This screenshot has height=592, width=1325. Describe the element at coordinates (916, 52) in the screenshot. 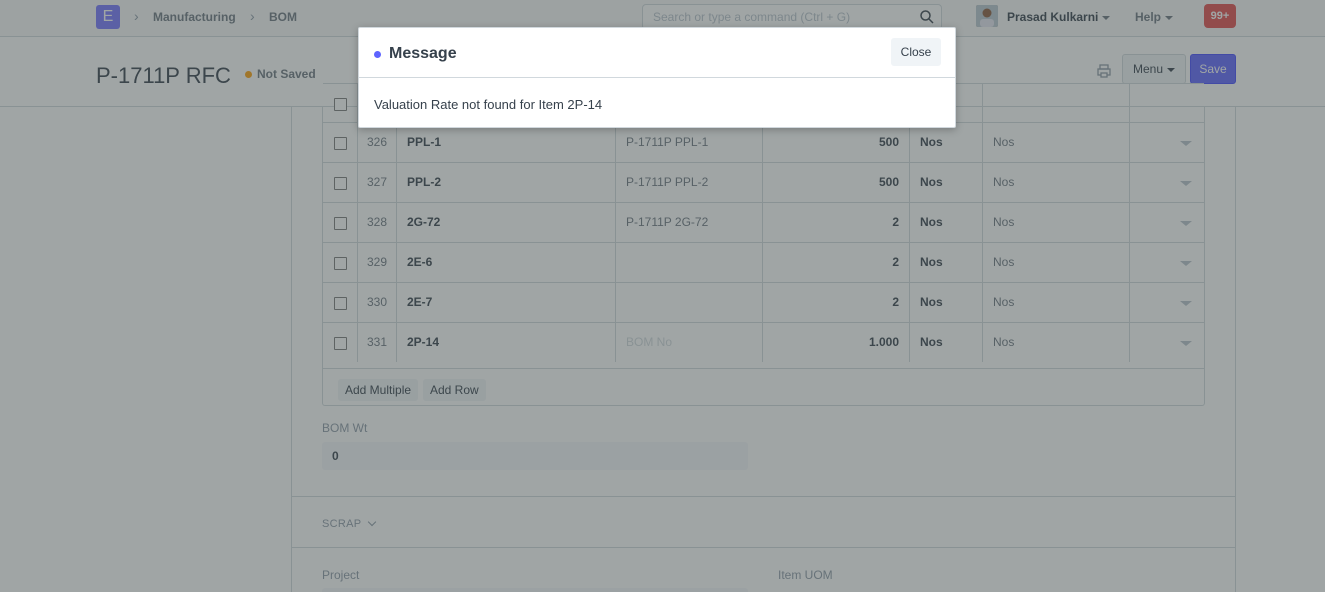

I see `close-button: Close` at that location.